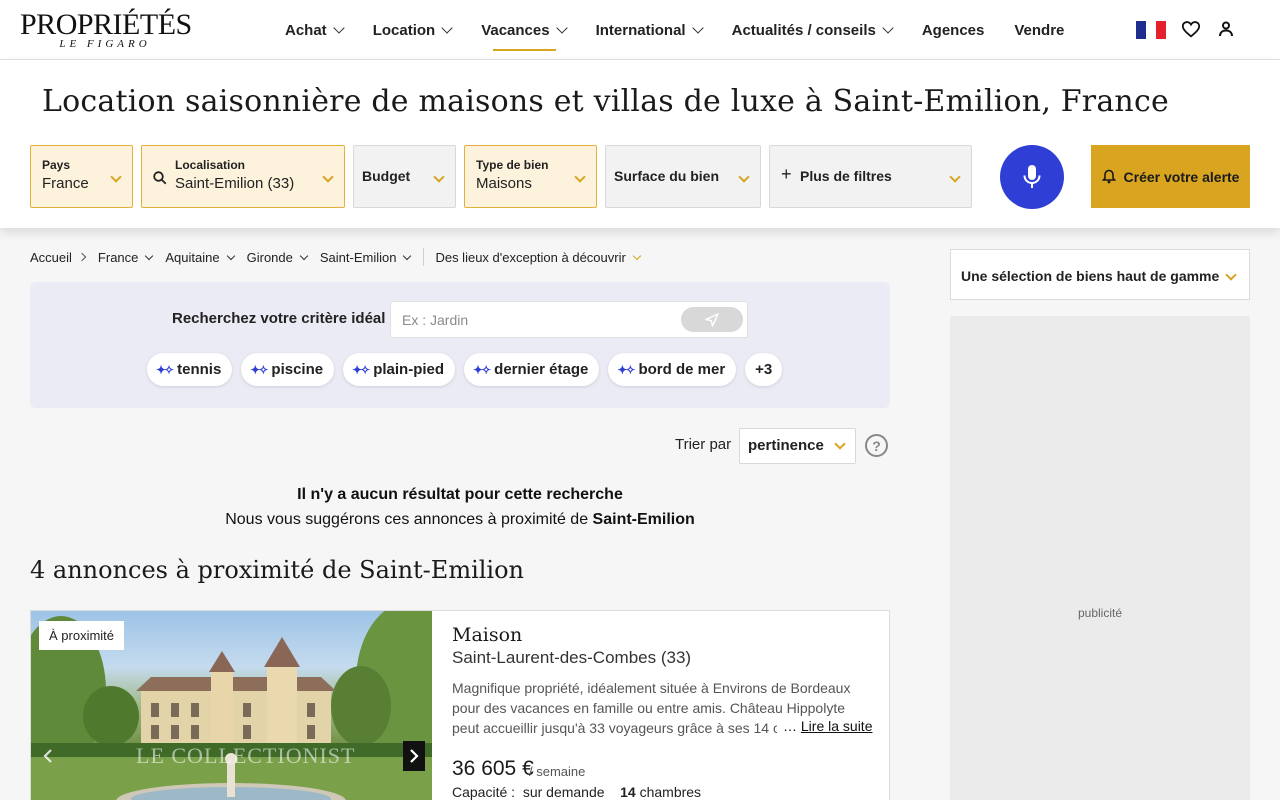 Image resolution: width=1280 pixels, height=800 pixels. I want to click on tag-dernier-etage-label: dernier étage, so click(541, 369).